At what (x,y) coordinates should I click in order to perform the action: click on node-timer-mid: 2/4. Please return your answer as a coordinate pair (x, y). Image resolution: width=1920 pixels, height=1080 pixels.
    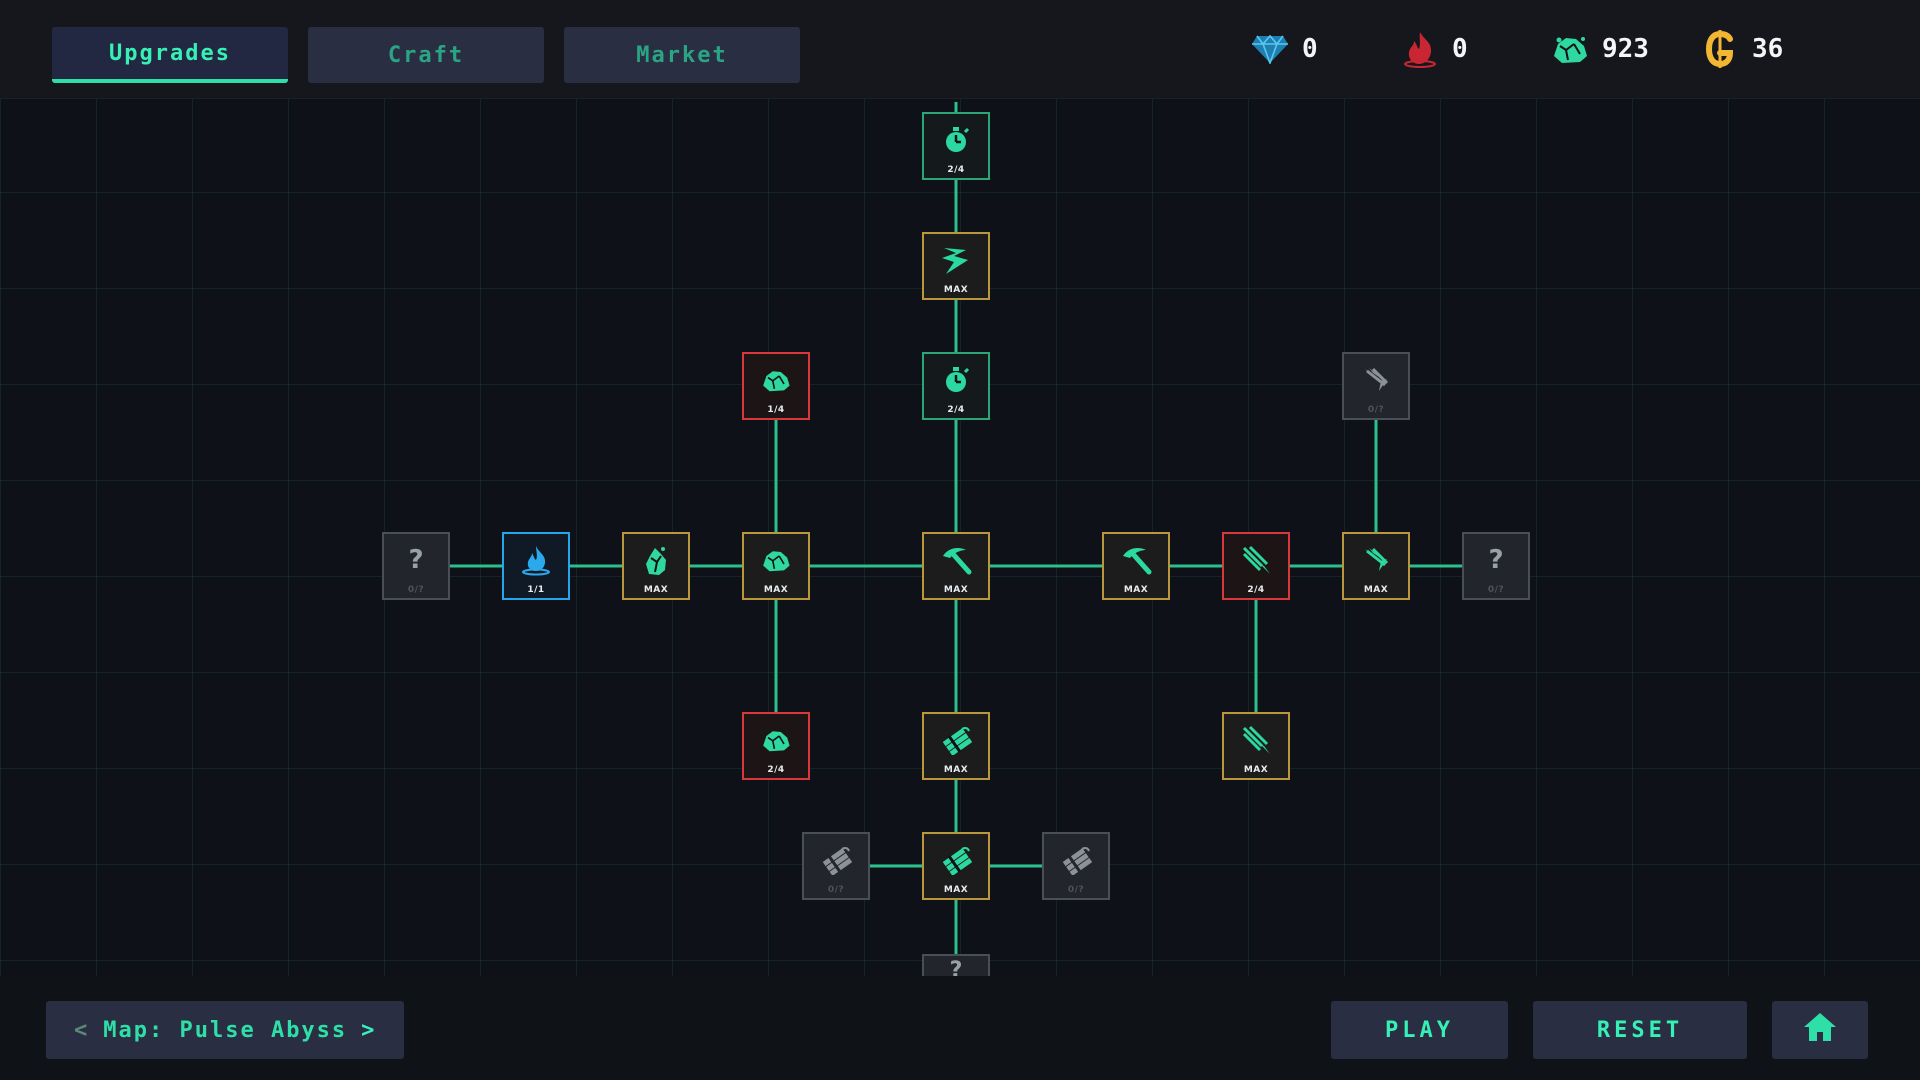
    Looking at the image, I should click on (956, 386).